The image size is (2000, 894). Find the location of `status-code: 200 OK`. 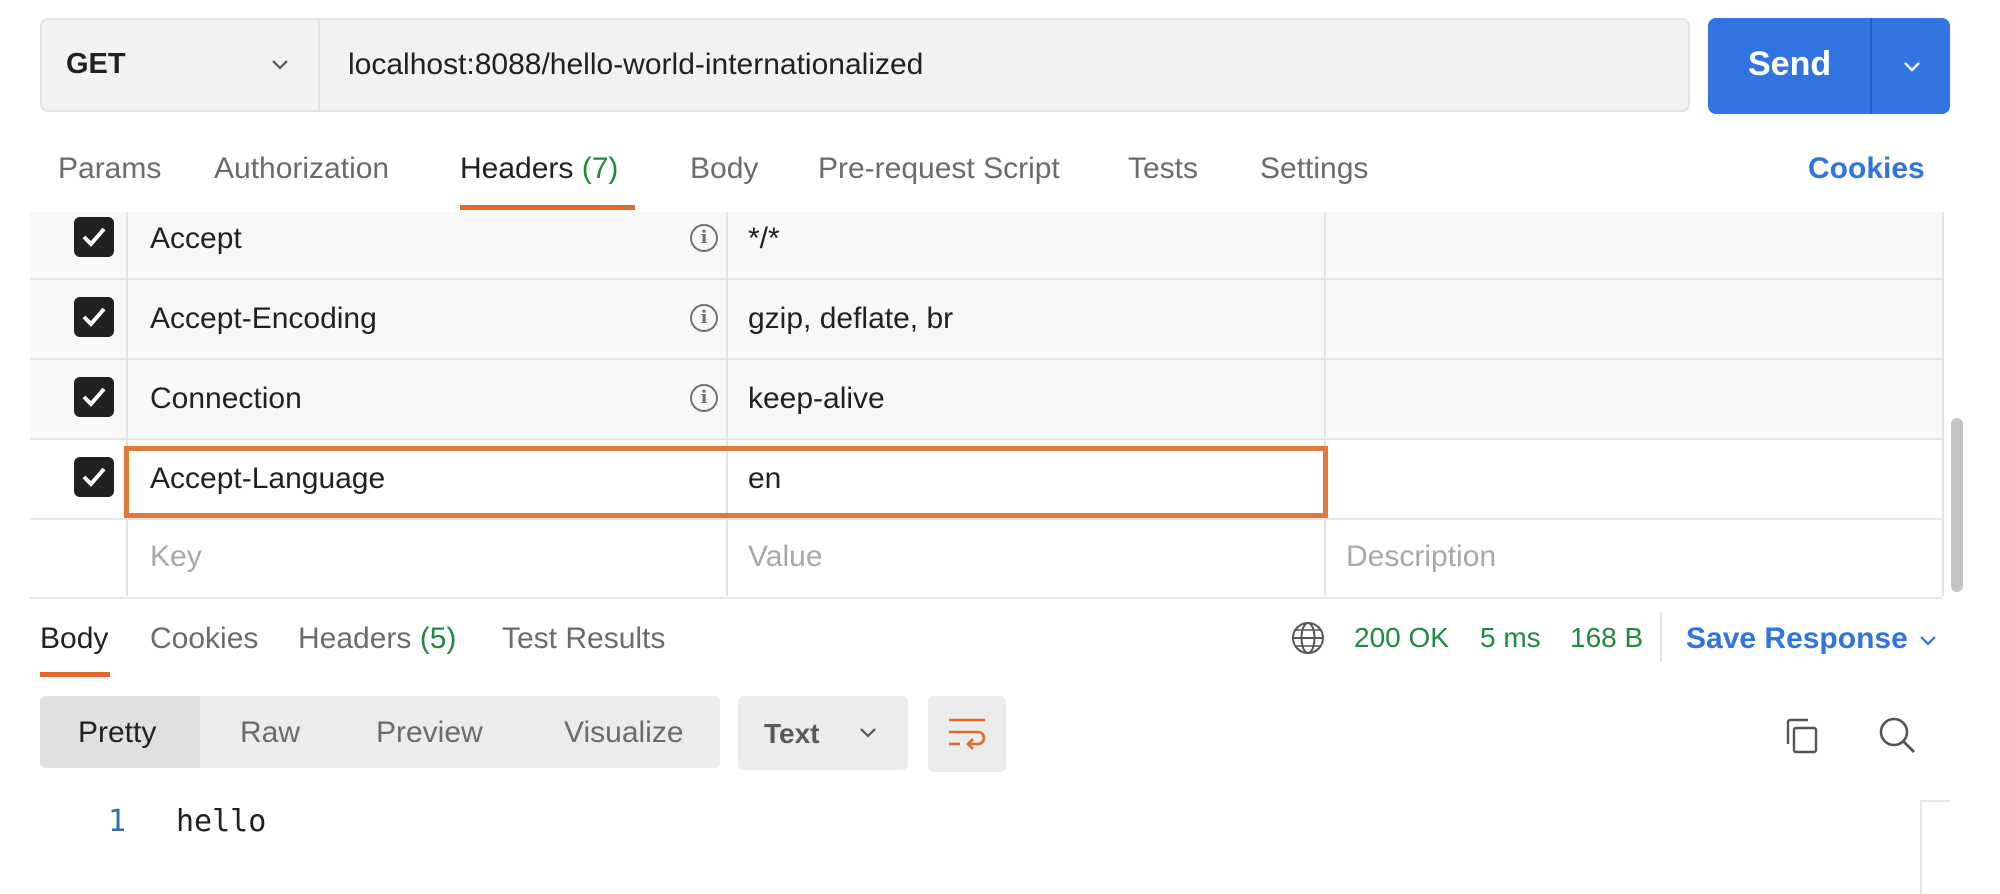

status-code: 200 OK is located at coordinates (1401, 638).